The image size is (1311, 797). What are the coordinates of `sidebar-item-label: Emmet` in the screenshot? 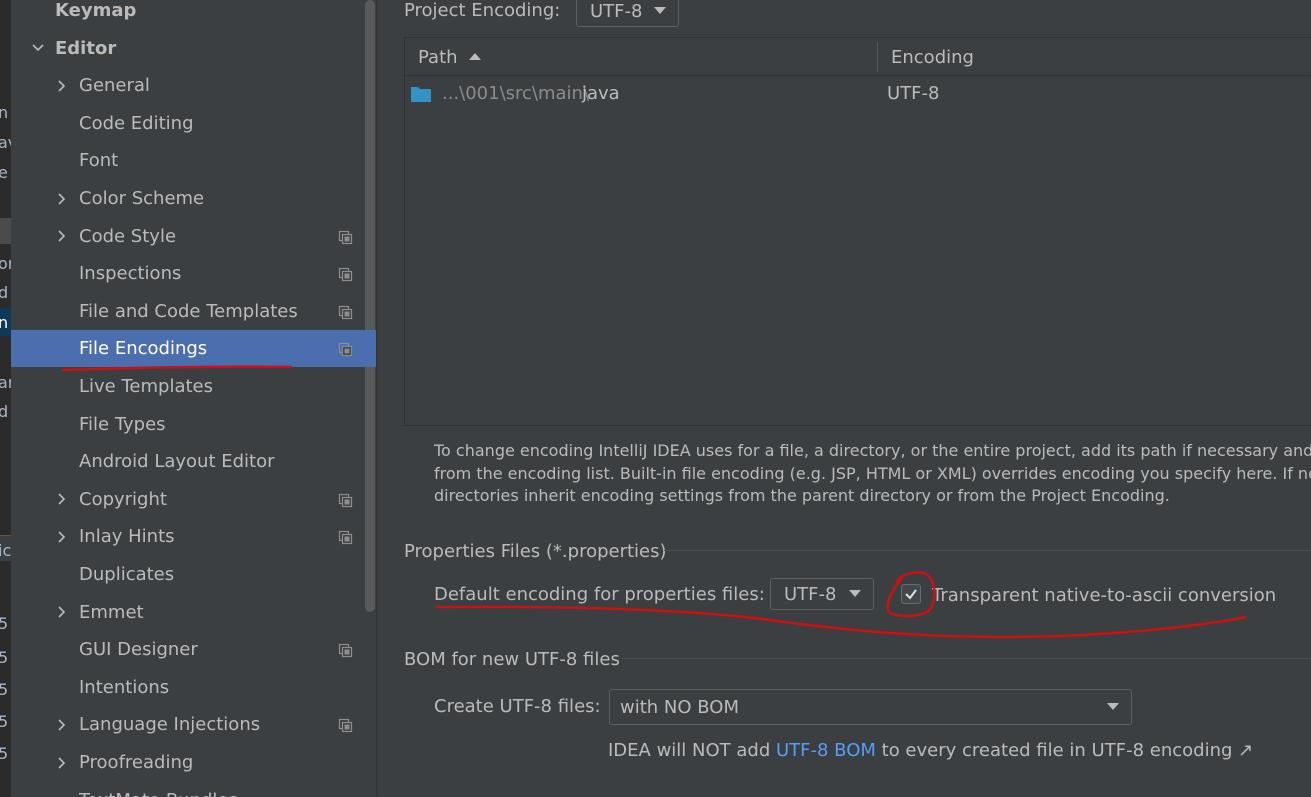 It's located at (111, 612).